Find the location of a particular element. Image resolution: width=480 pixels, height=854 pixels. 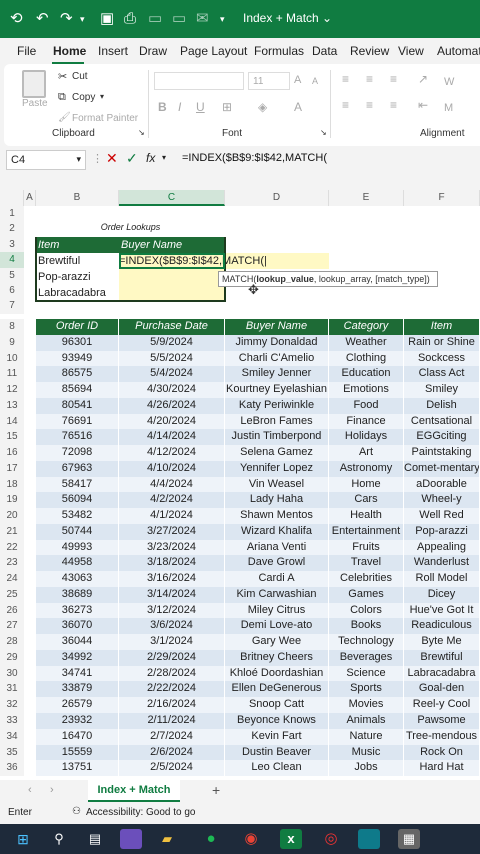

table-cell: Weather is located at coordinates (366, 342).